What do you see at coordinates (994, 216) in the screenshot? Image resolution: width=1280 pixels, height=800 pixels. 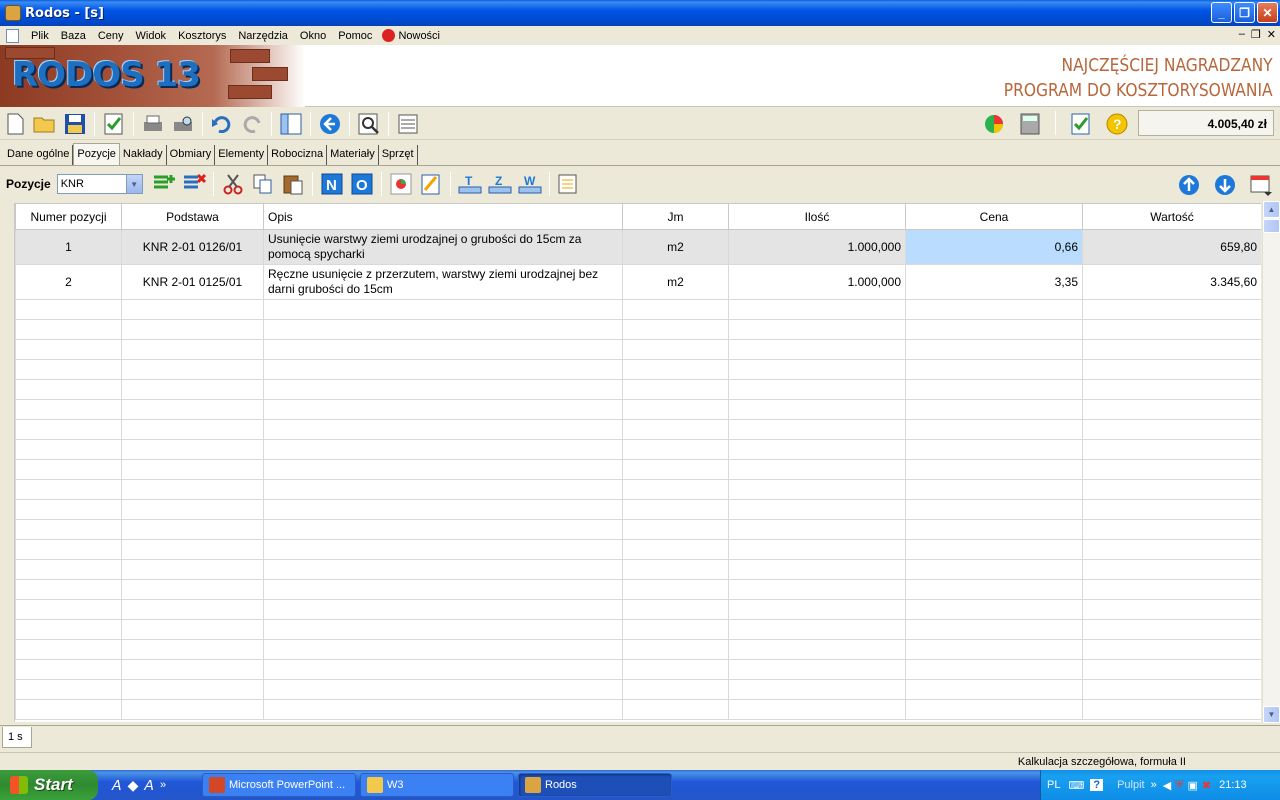 I see `col-cena: Cena` at bounding box center [994, 216].